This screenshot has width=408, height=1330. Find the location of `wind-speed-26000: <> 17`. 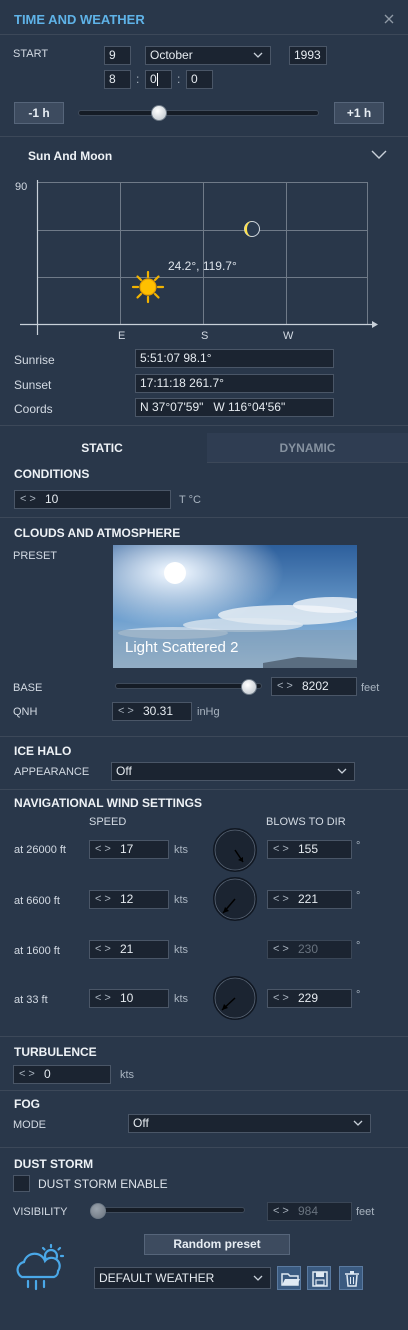

wind-speed-26000: <> 17 is located at coordinates (129, 849).